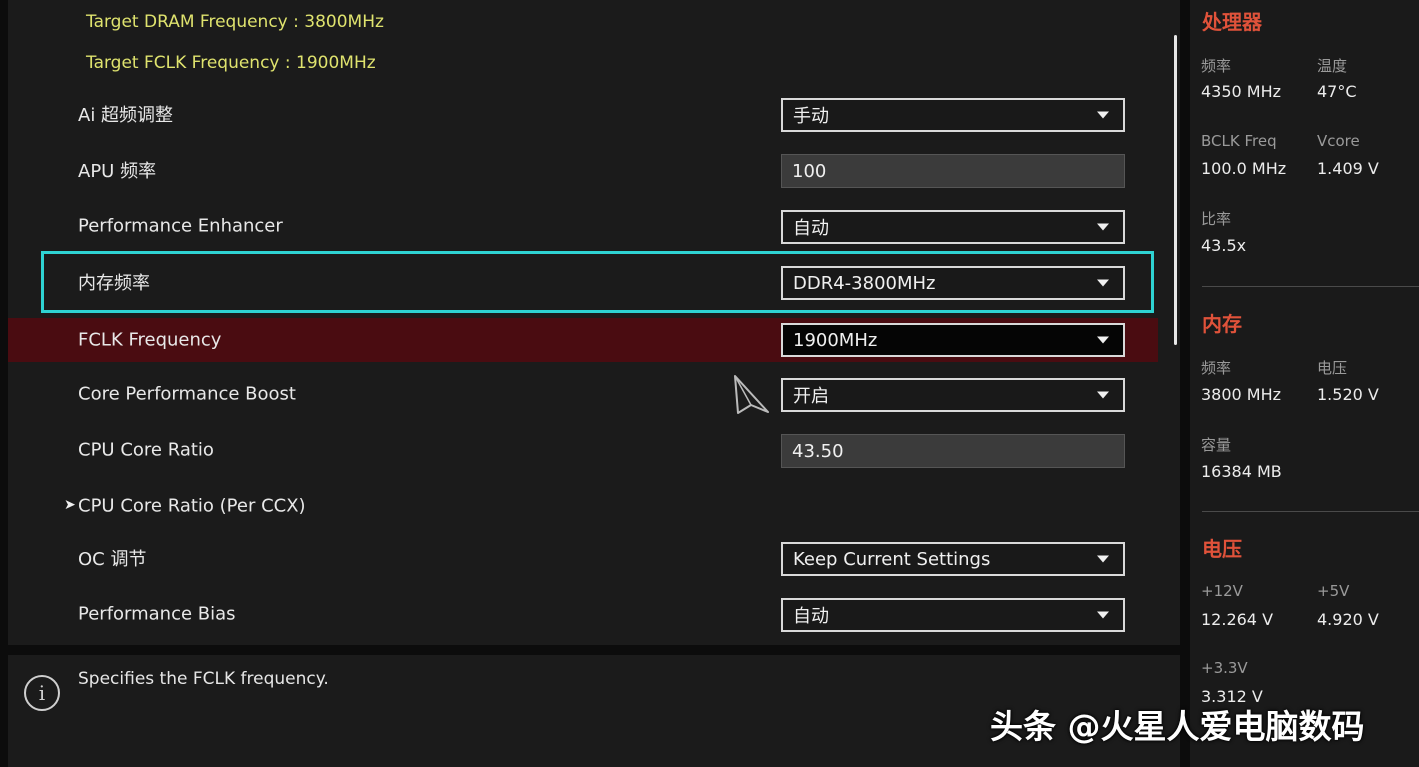  Describe the element at coordinates (583, 450) in the screenshot. I see `setting-row-cpu-core-ratio: CPU Core Ratio 43.50` at that location.